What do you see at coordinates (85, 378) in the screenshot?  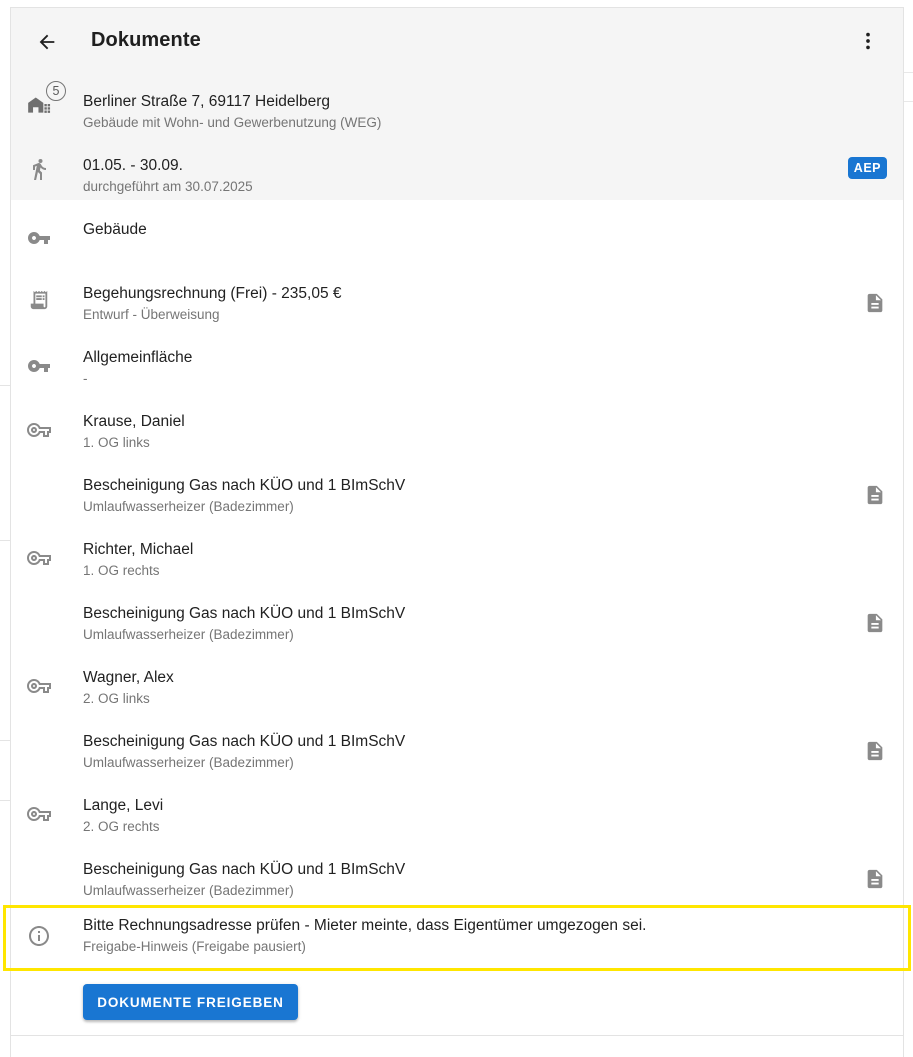 I see `item-subtitle: -` at bounding box center [85, 378].